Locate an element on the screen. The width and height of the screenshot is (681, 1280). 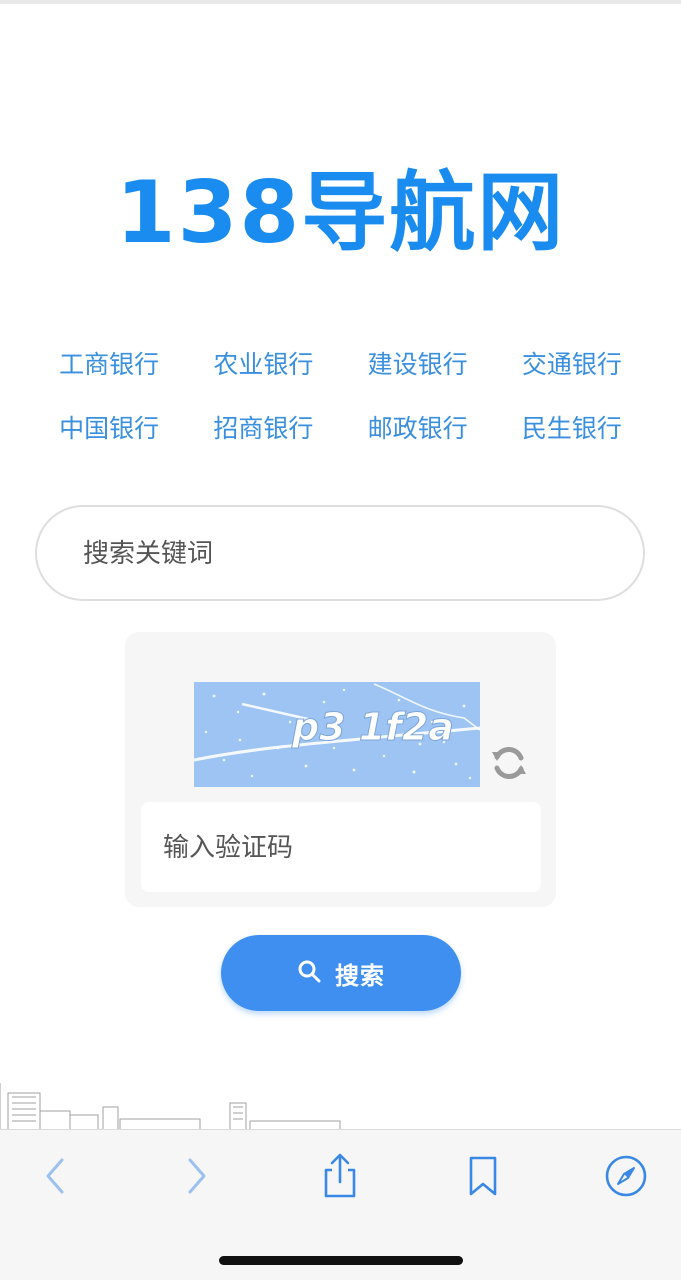
search-icon is located at coordinates (309, 973).